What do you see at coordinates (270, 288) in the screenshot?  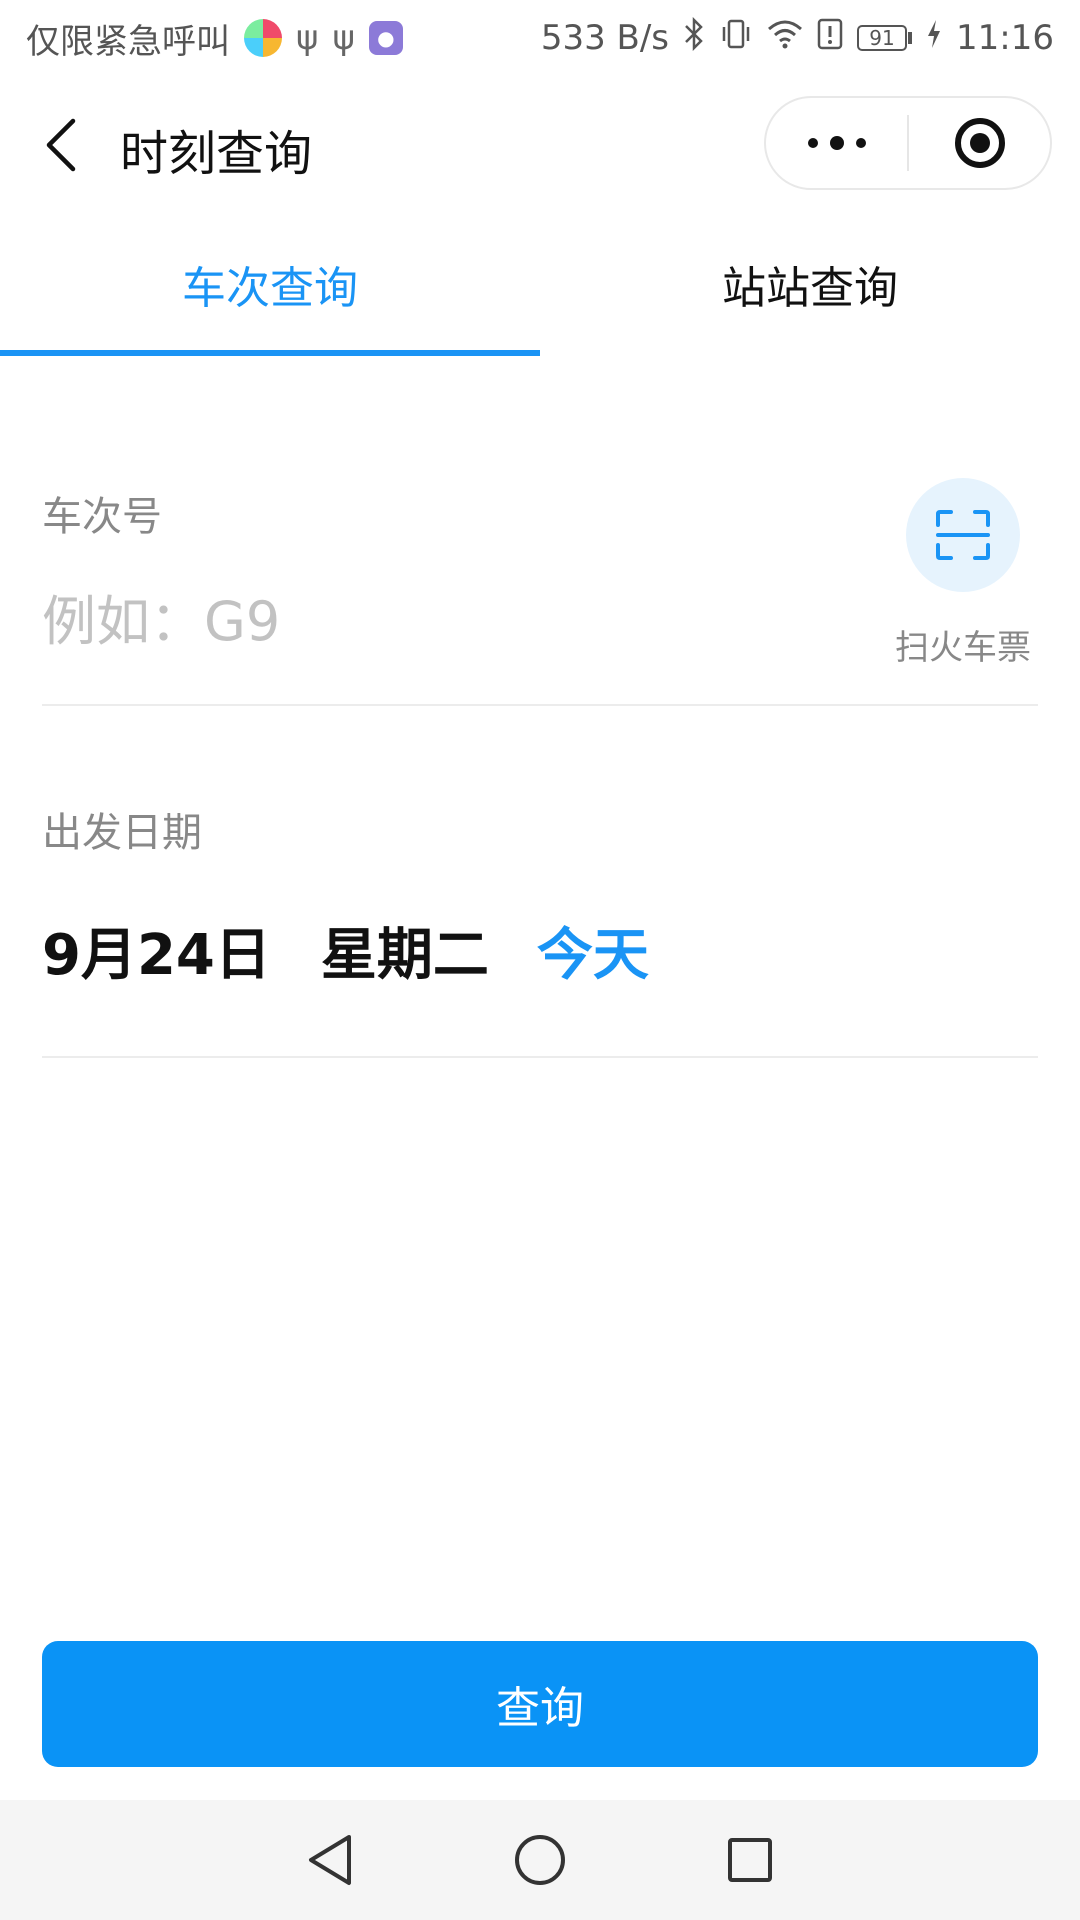 I see `tab-label: 车次查询` at bounding box center [270, 288].